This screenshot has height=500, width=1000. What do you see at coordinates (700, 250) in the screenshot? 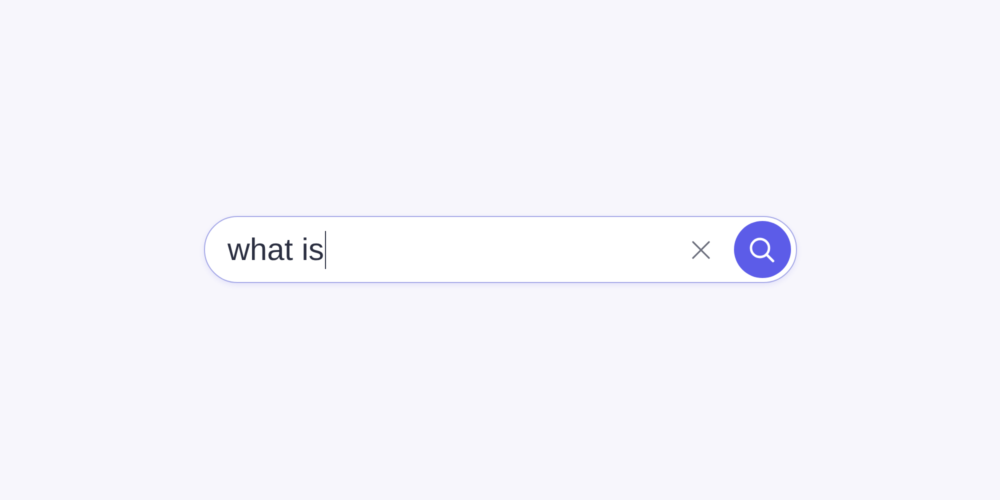
I see `close-icon` at bounding box center [700, 250].